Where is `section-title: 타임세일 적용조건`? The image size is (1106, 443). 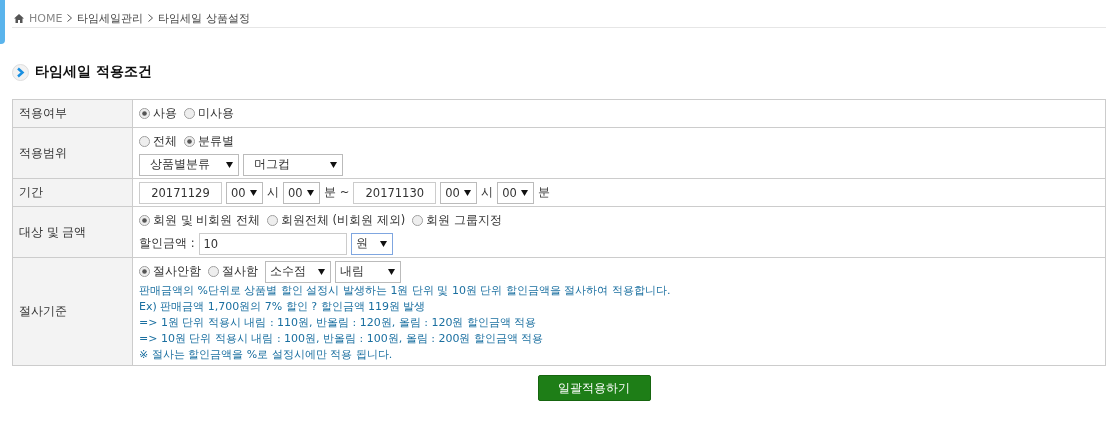
section-title: 타임세일 적용조건 is located at coordinates (93, 72).